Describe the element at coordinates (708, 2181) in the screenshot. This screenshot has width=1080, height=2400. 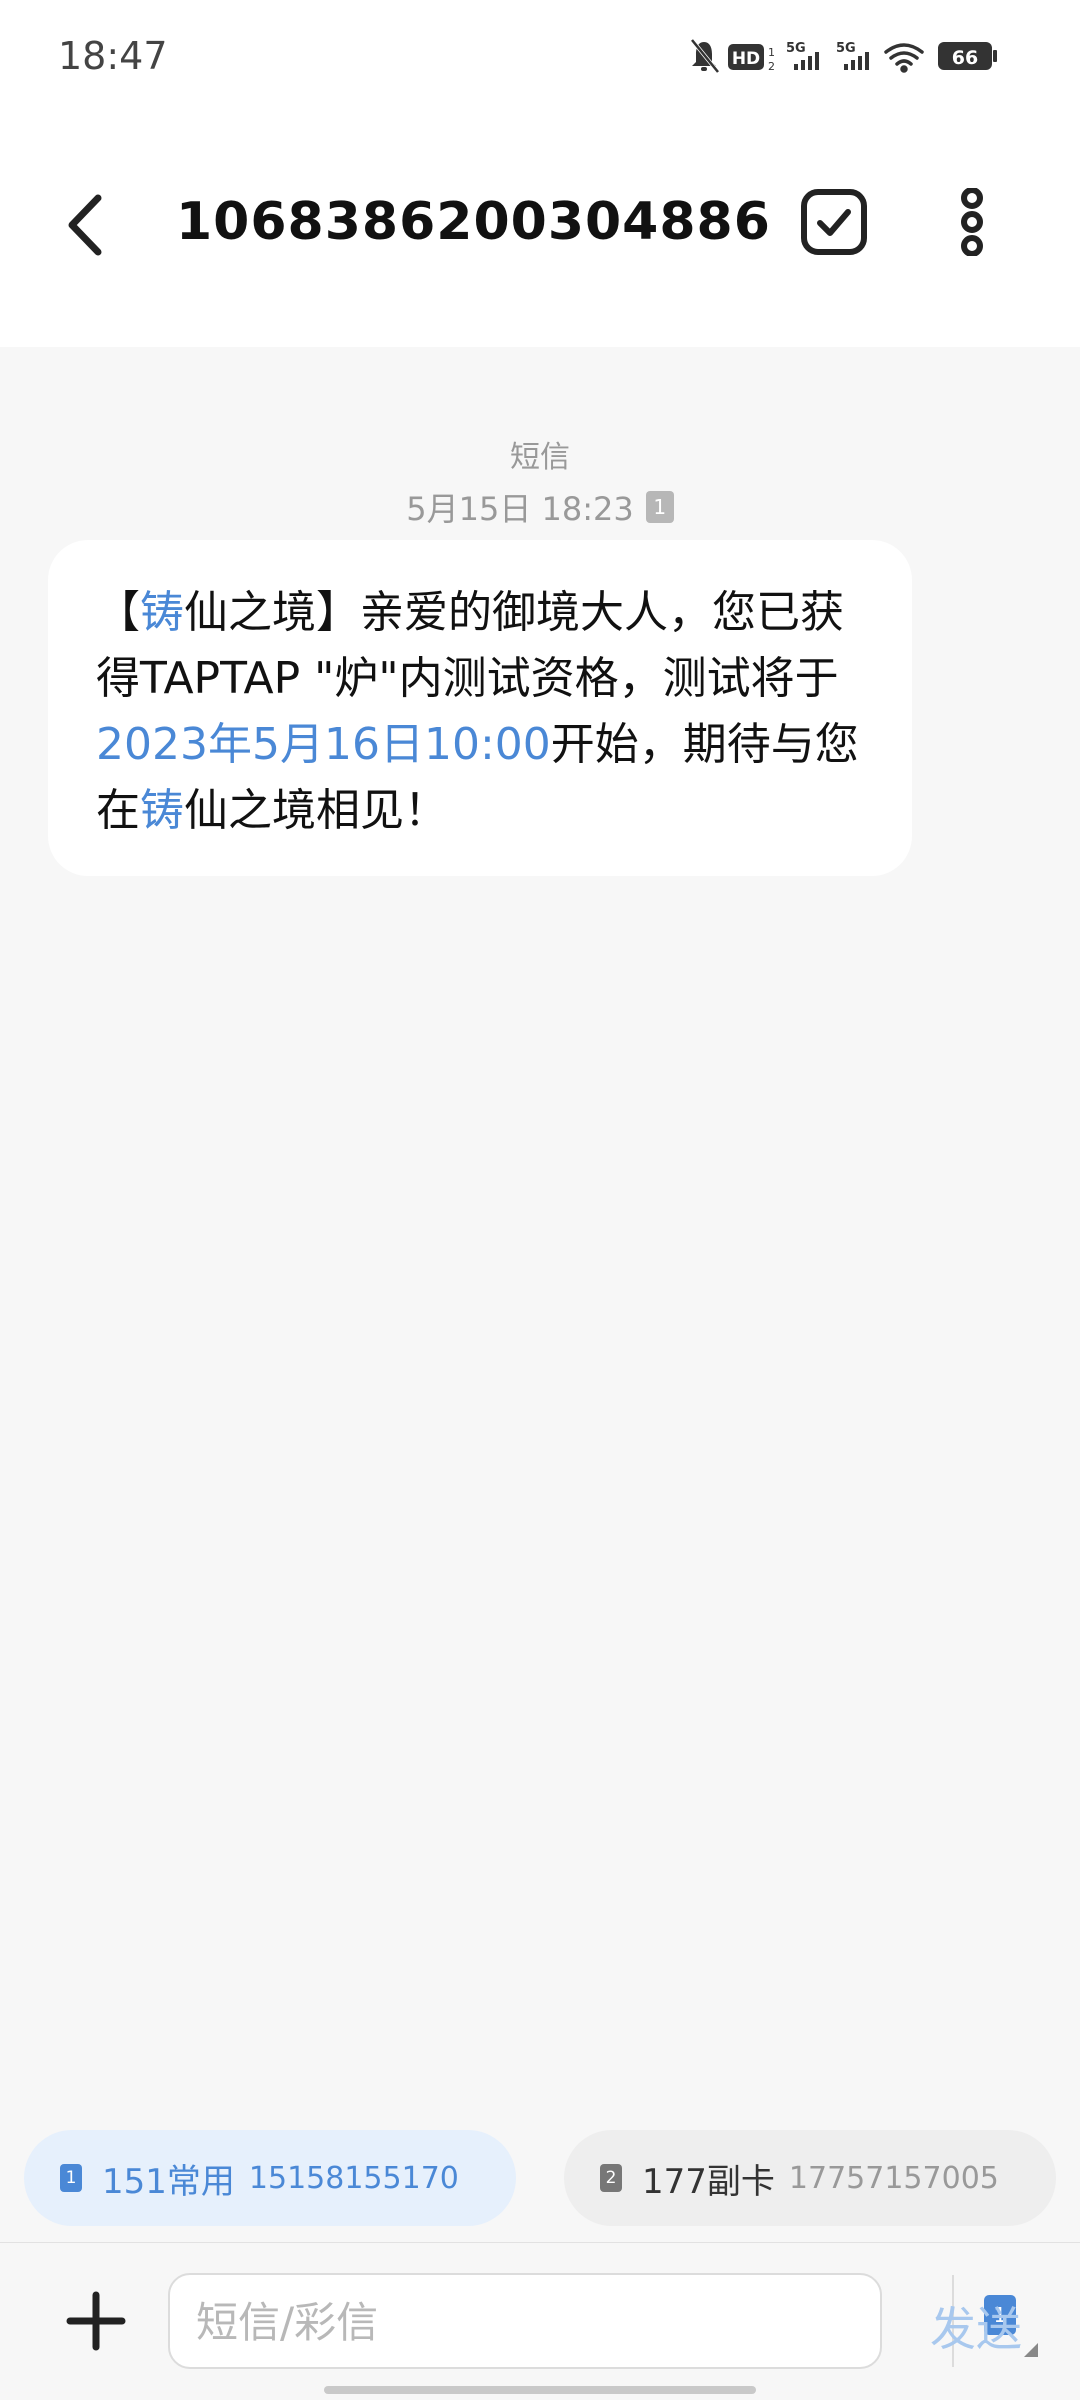
I see `sim-name: 177副卡` at that location.